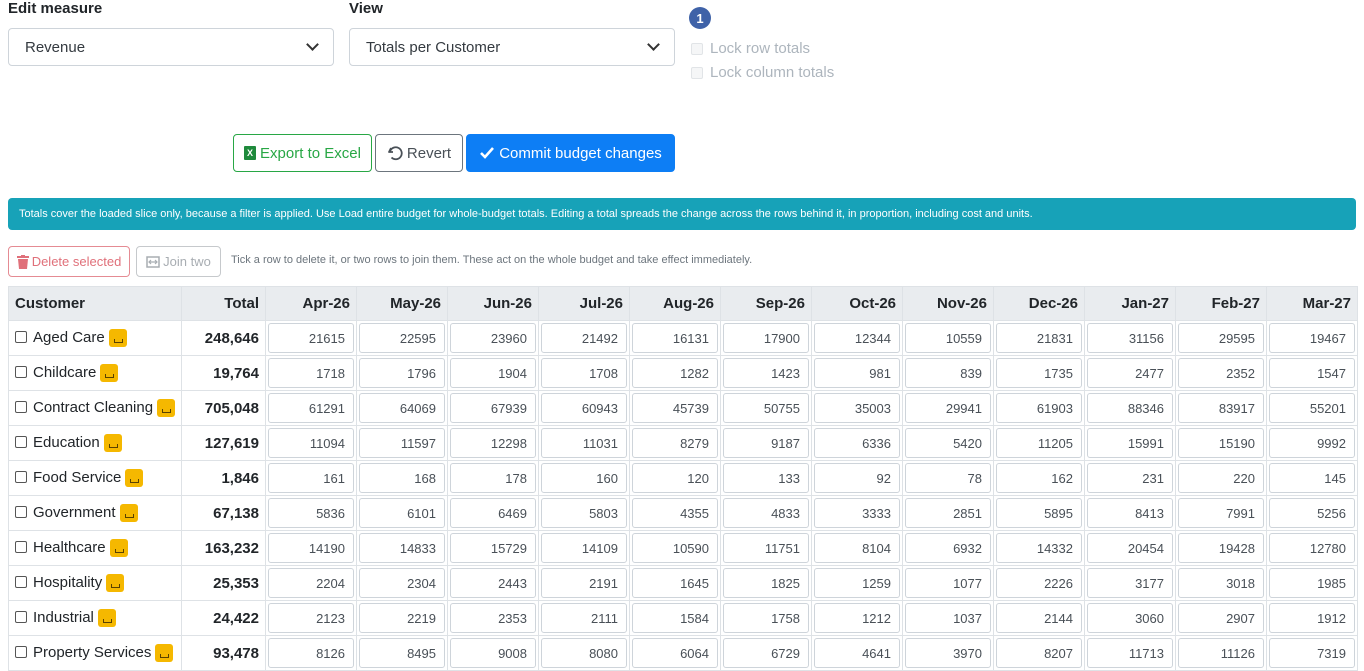 The height and width of the screenshot is (671, 1364). Describe the element at coordinates (584, 548) in the screenshot. I see `month-value-input: 14109` at that location.